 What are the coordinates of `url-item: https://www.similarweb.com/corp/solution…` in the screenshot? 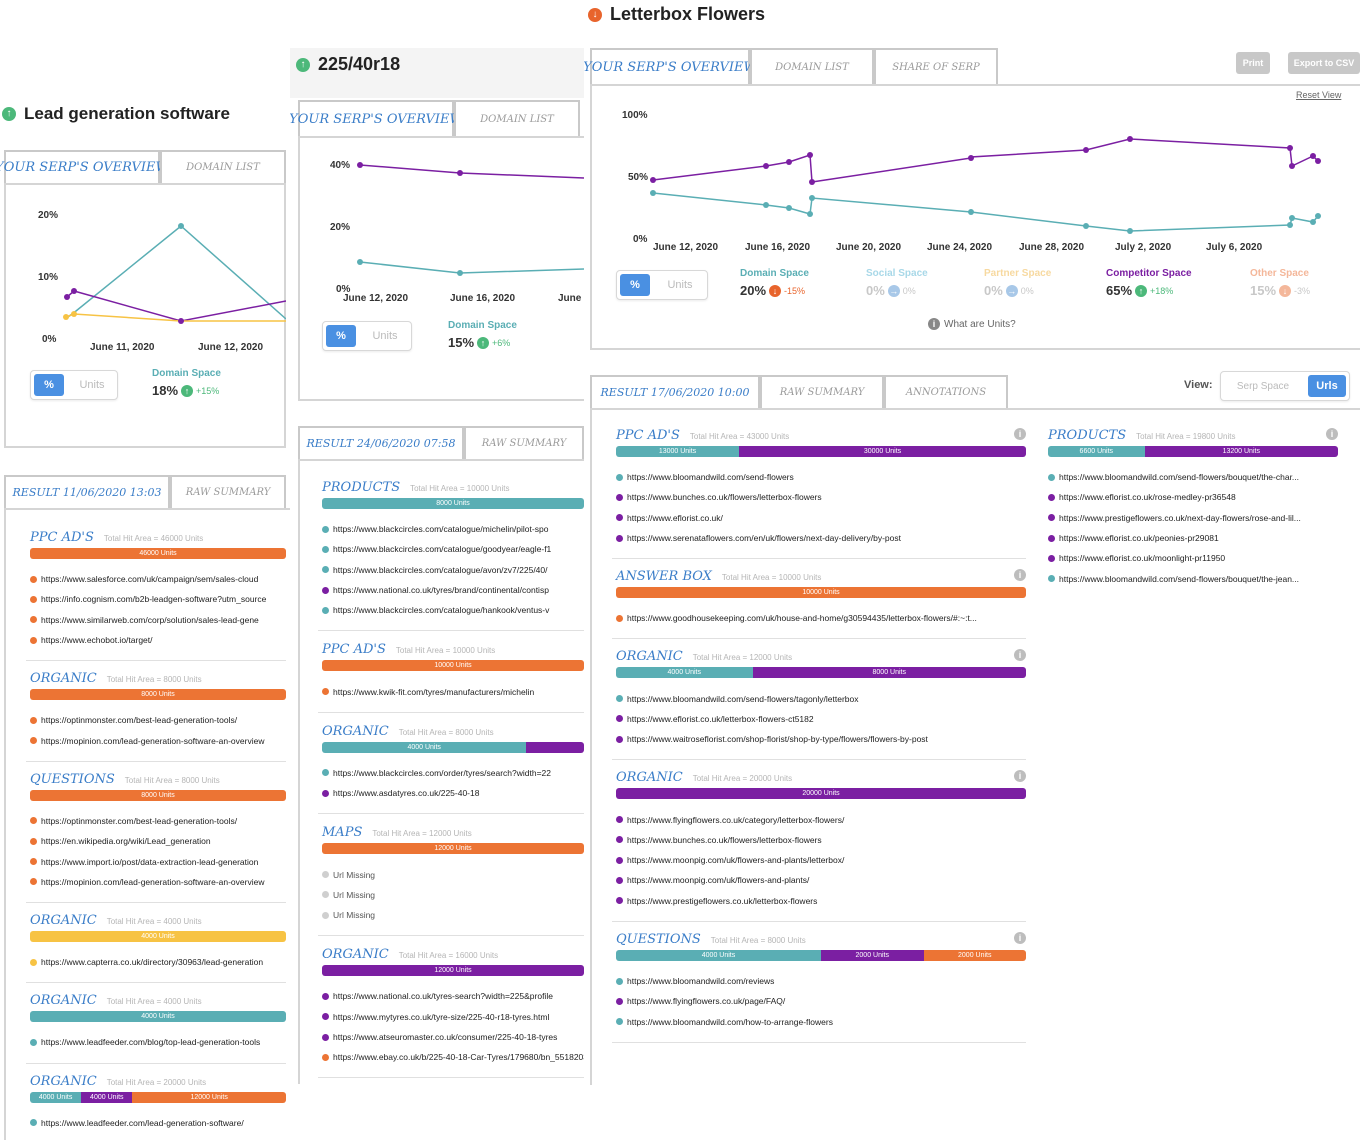 It's located at (158, 620).